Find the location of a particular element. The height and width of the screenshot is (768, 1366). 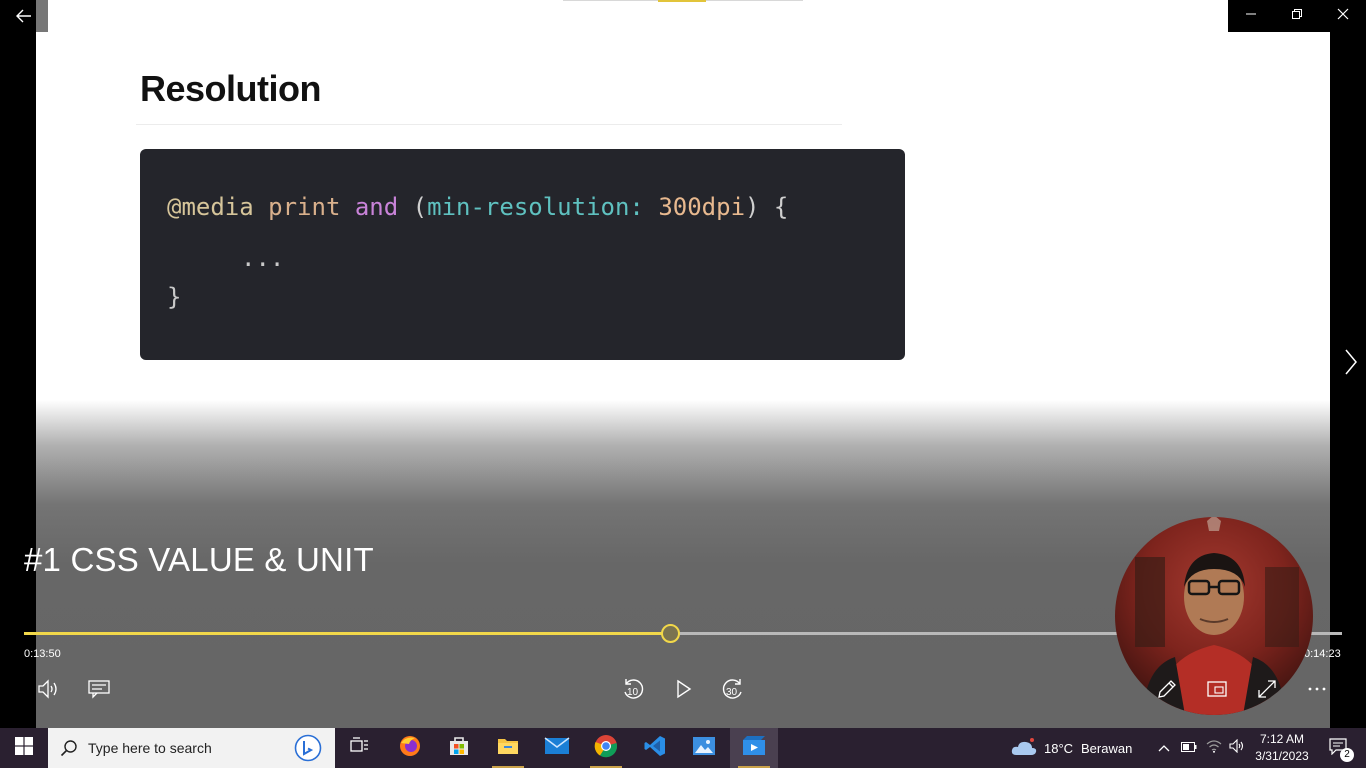

chevron-up-icon is located at coordinates (1164, 748).